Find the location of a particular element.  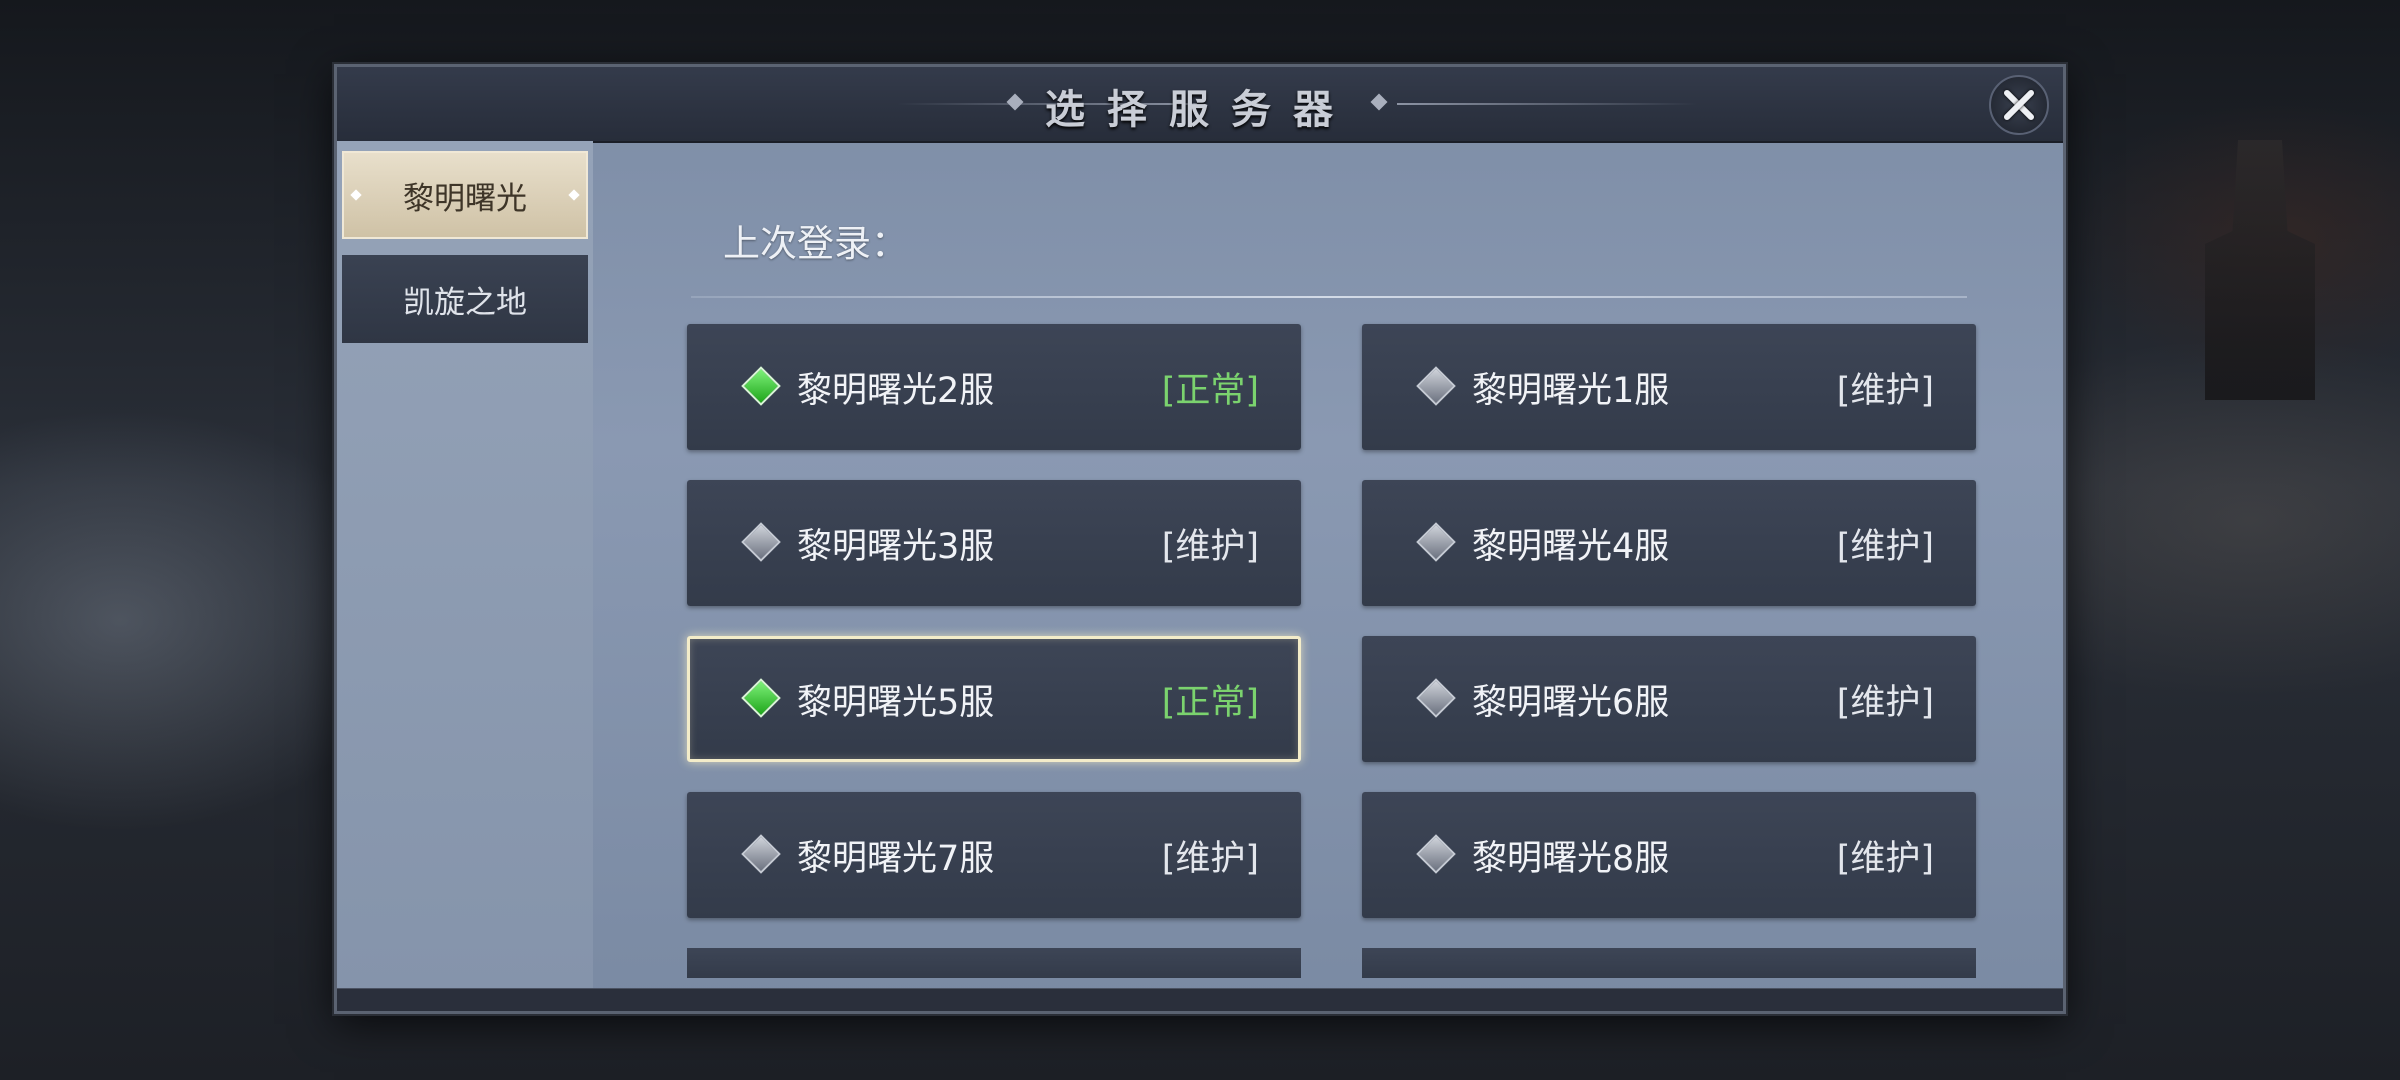

tab-region-triumph: 凯旋之地 is located at coordinates (465, 299).